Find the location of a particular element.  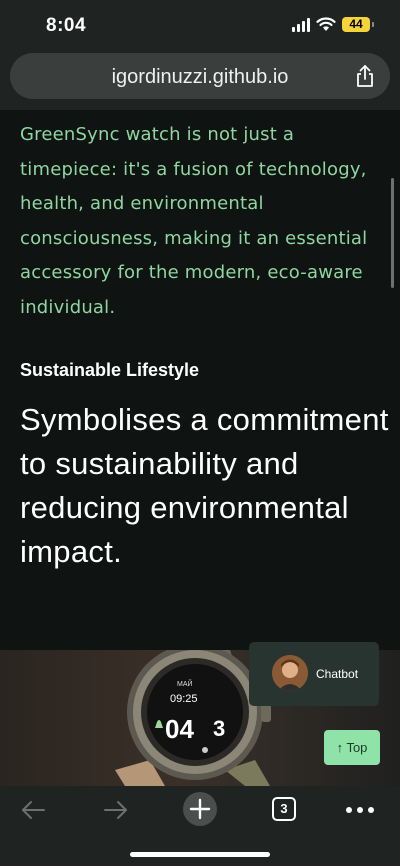

status-time: 8:04 is located at coordinates (66, 25).